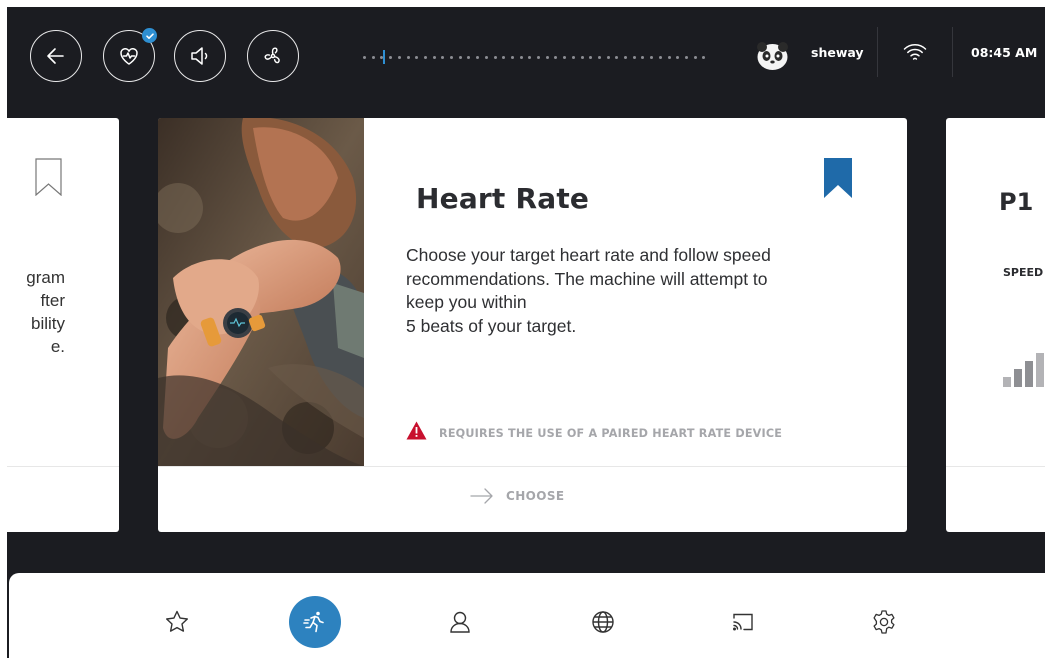 This screenshot has width=1045, height=658. I want to click on fan-button, so click(273, 56).